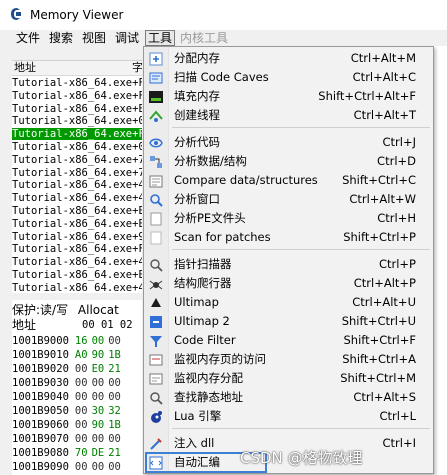 This screenshot has height=475, width=447. Describe the element at coordinates (288, 378) in the screenshot. I see `menu-item: 监视内存分配 Shift+Ctrl+M` at that location.